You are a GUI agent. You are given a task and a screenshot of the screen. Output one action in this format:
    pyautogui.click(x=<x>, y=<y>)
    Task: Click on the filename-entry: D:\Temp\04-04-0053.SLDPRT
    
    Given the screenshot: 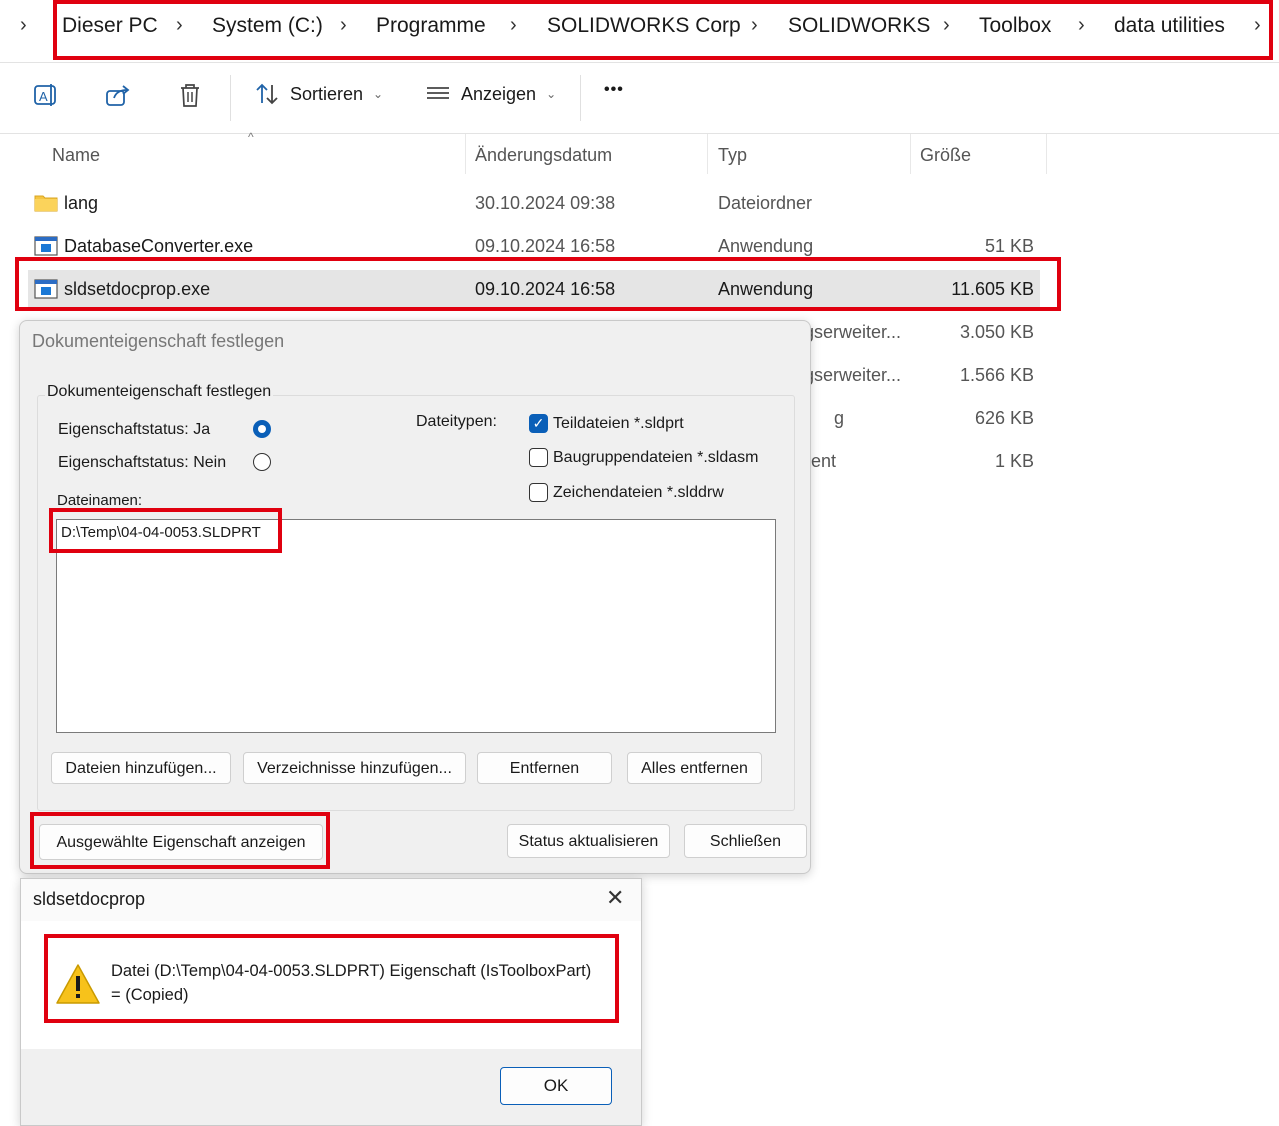 What is the action you would take?
    pyautogui.click(x=161, y=532)
    